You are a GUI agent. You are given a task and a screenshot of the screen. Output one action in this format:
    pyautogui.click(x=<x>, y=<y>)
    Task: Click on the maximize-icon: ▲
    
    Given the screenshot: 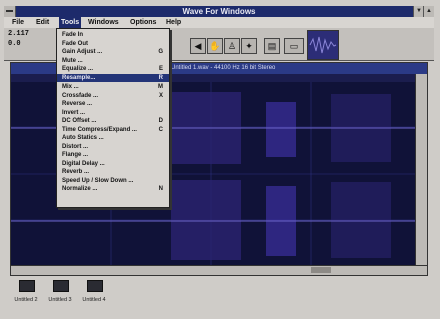 What is the action you would take?
    pyautogui.click(x=428, y=11)
    